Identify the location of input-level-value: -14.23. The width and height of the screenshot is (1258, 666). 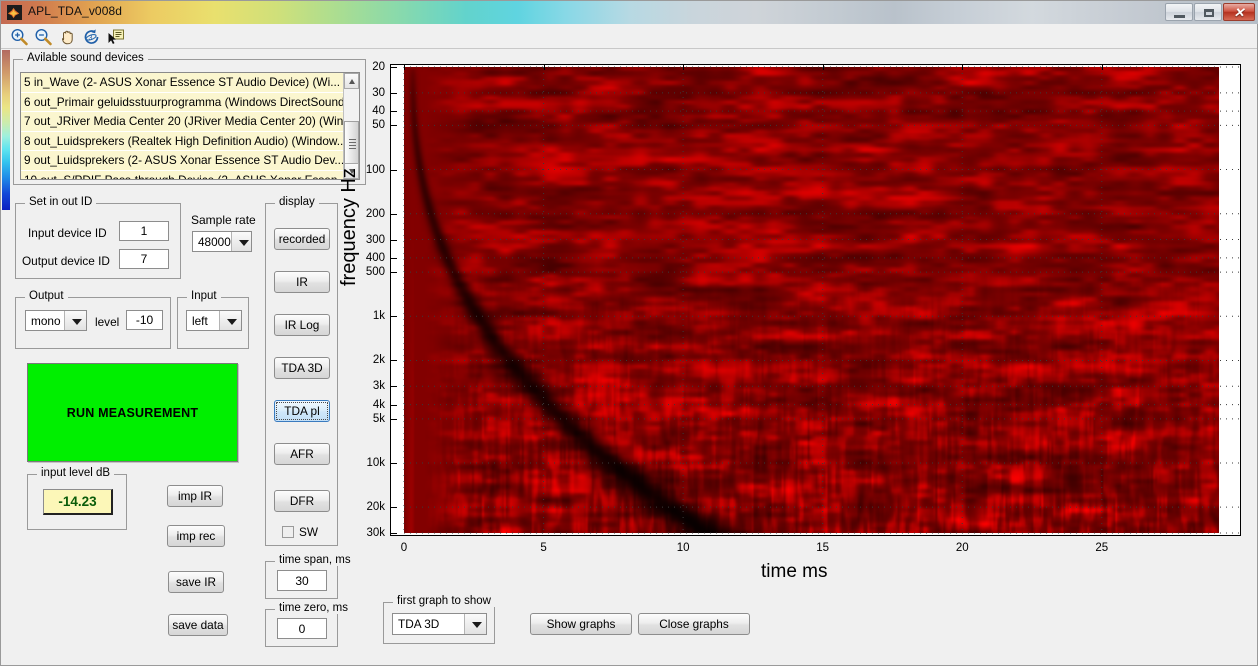
(78, 502).